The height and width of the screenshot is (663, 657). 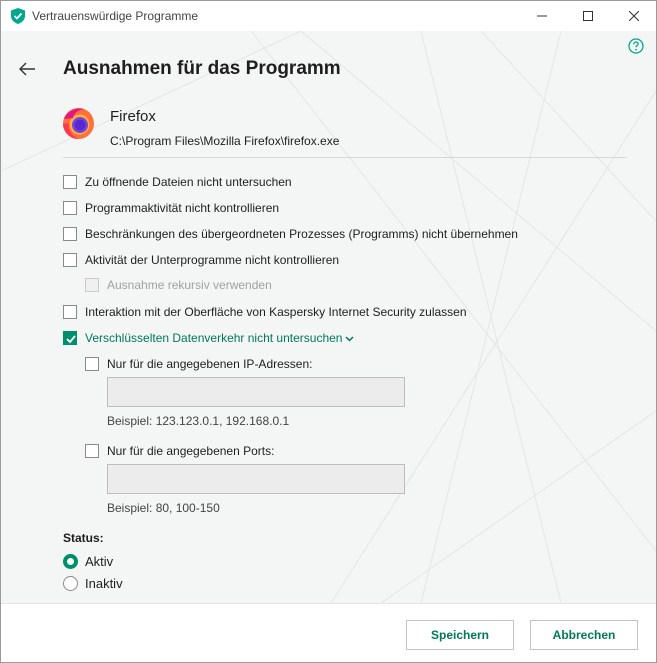 I want to click on close-icon, so click(x=634, y=16).